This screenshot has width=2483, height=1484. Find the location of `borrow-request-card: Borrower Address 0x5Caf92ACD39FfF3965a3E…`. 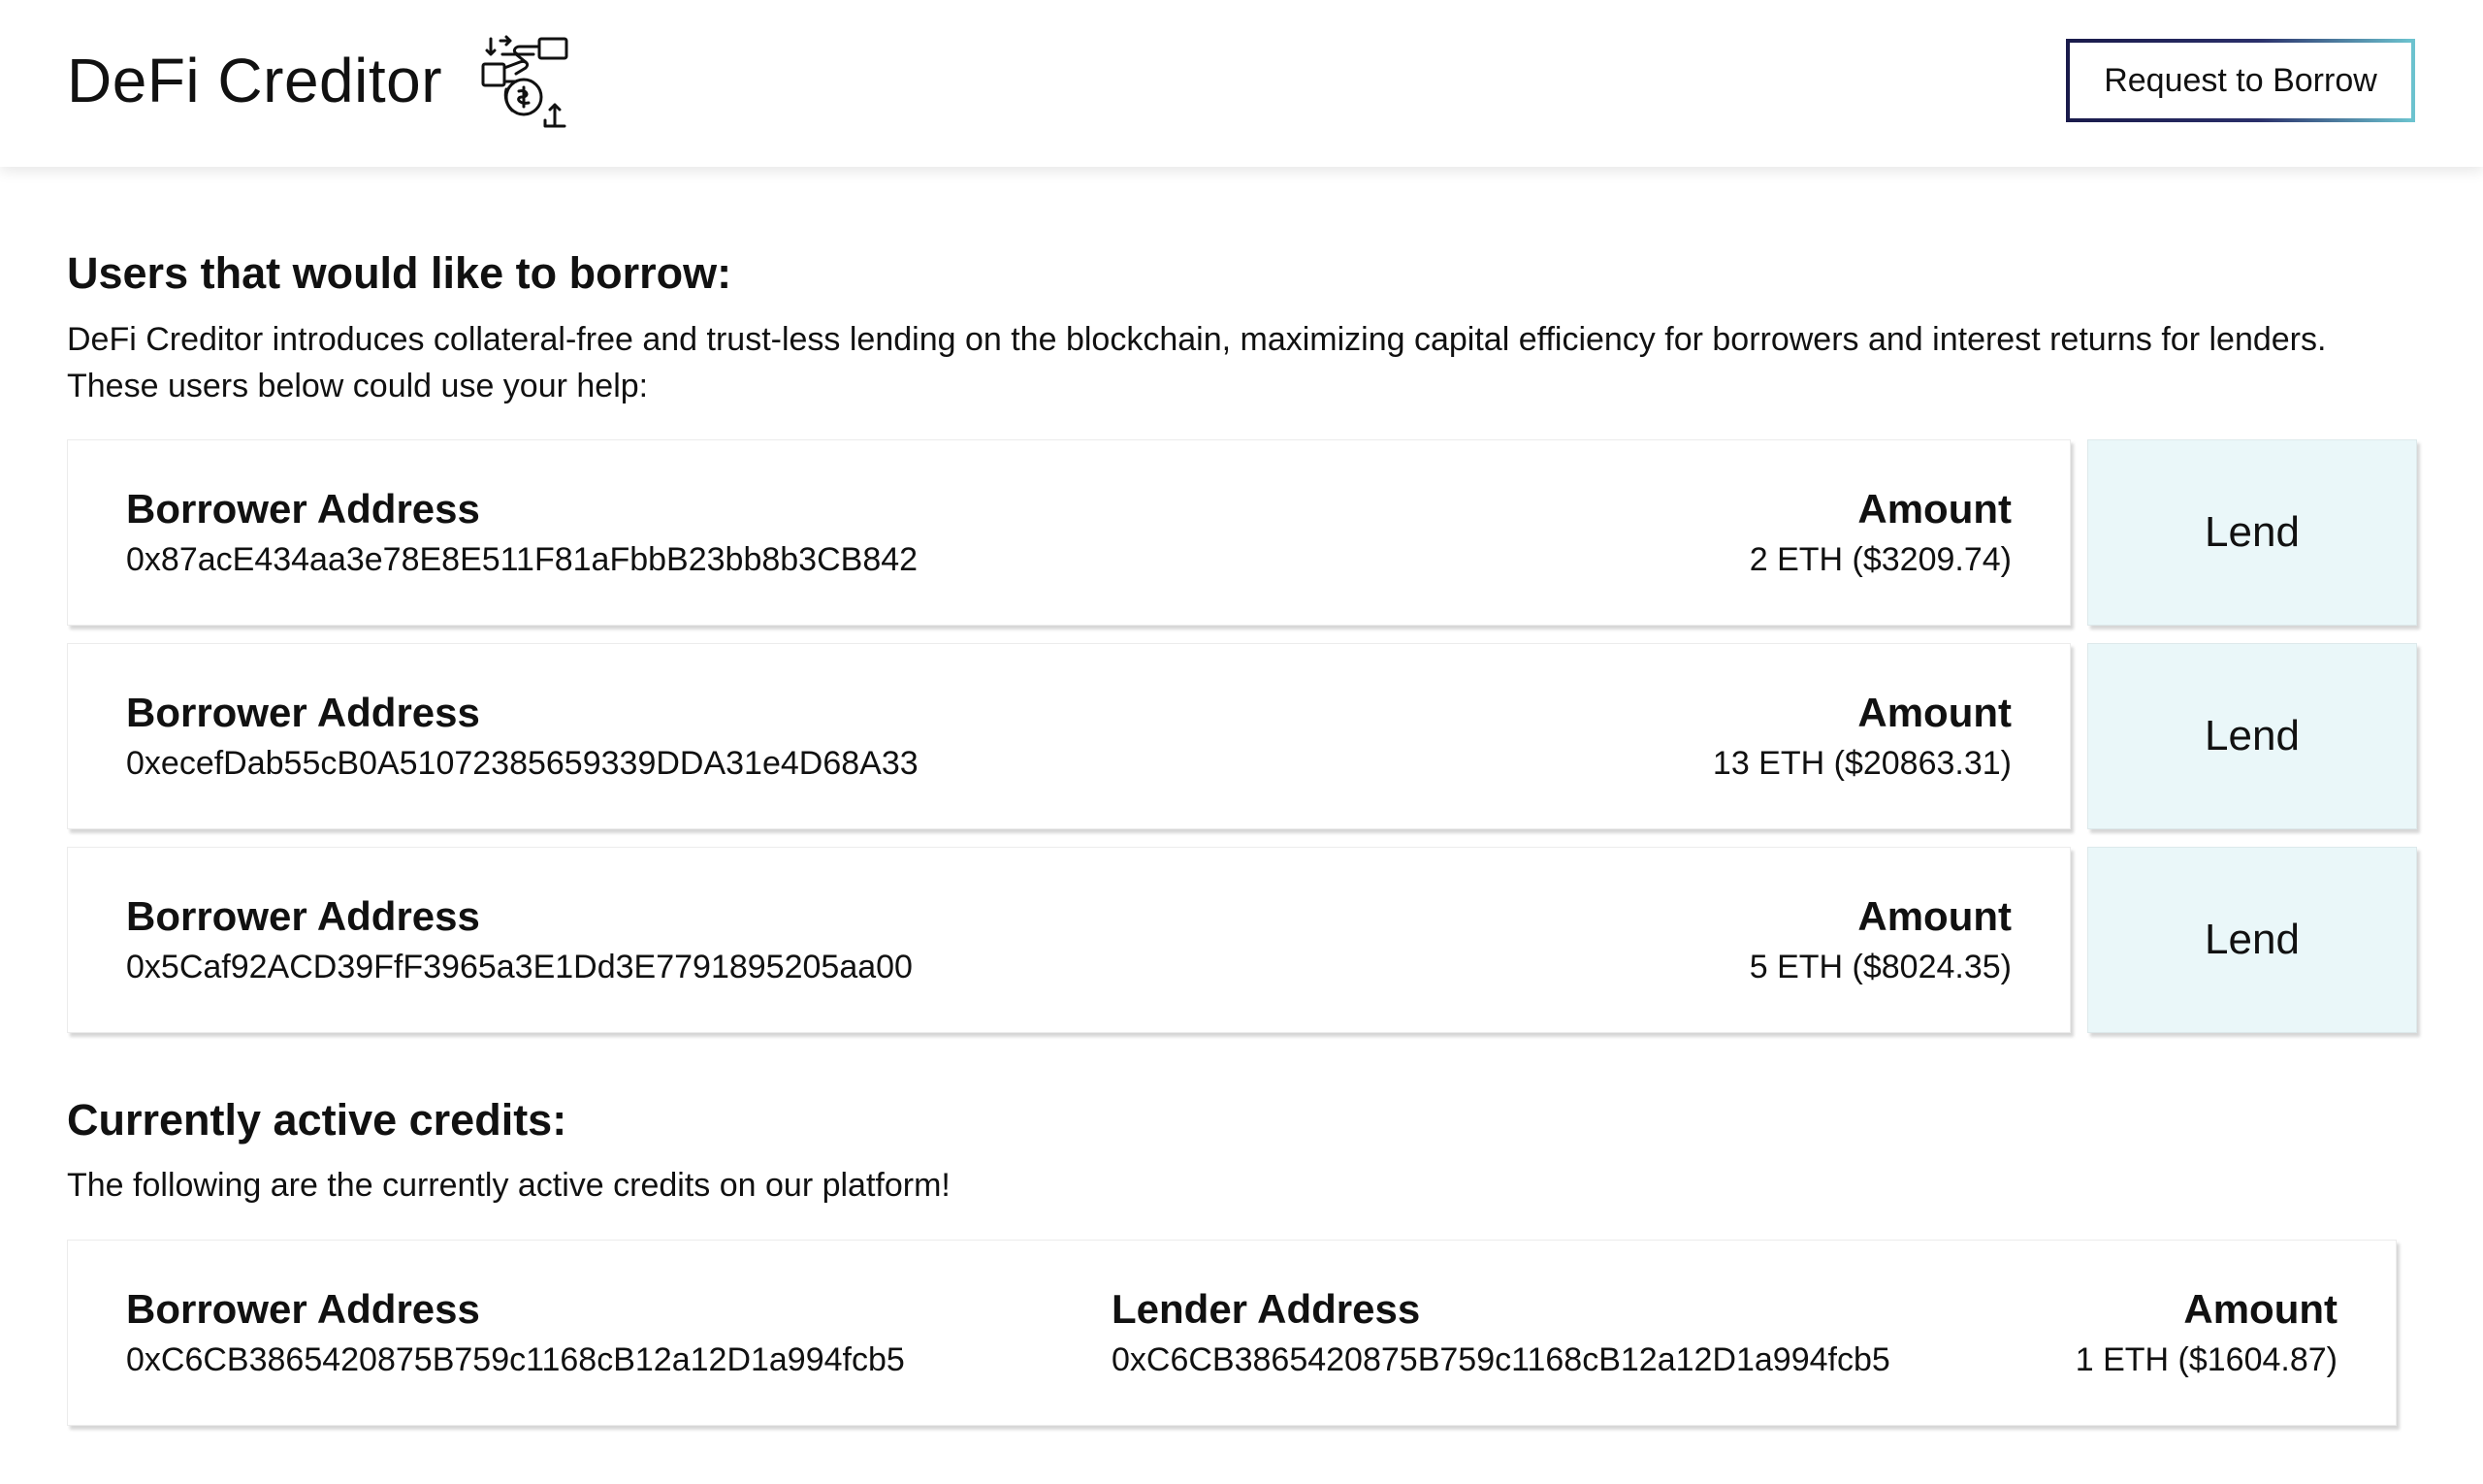

borrow-request-card: Borrower Address 0x5Caf92ACD39FfF3965a3E… is located at coordinates (1069, 940).